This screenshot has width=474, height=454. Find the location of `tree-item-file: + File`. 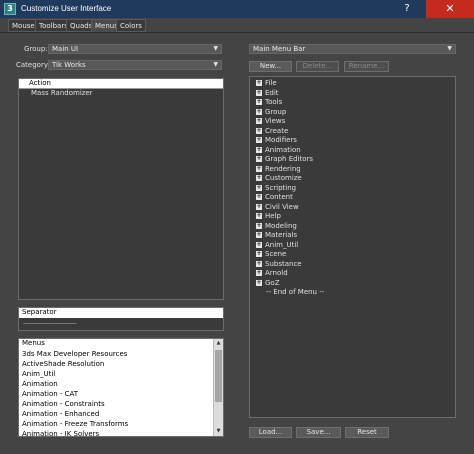

tree-item-file: + File is located at coordinates (266, 84).